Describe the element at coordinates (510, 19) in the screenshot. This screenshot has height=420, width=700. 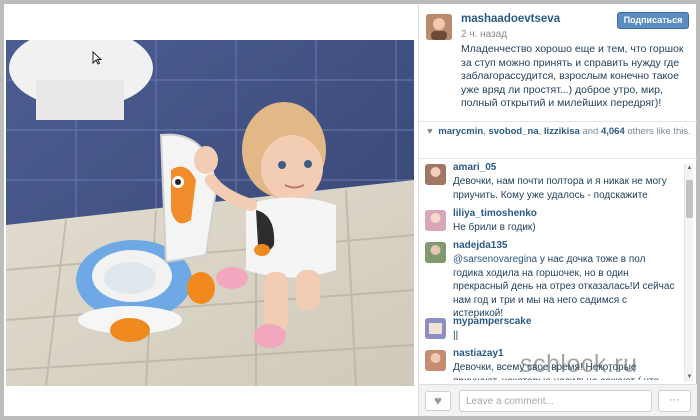
I see `owner-username: mashaadoevtseva` at that location.